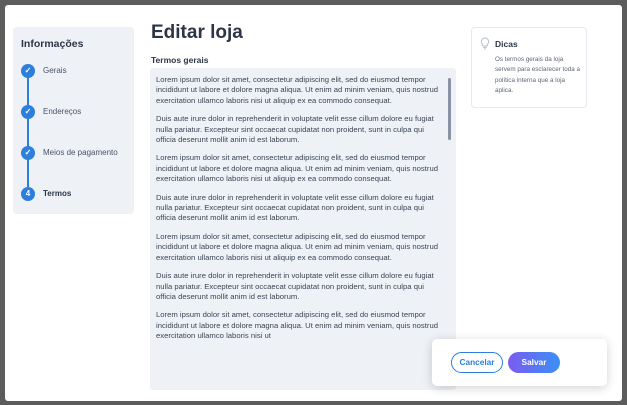  I want to click on lightbulb-icon, so click(485, 43).